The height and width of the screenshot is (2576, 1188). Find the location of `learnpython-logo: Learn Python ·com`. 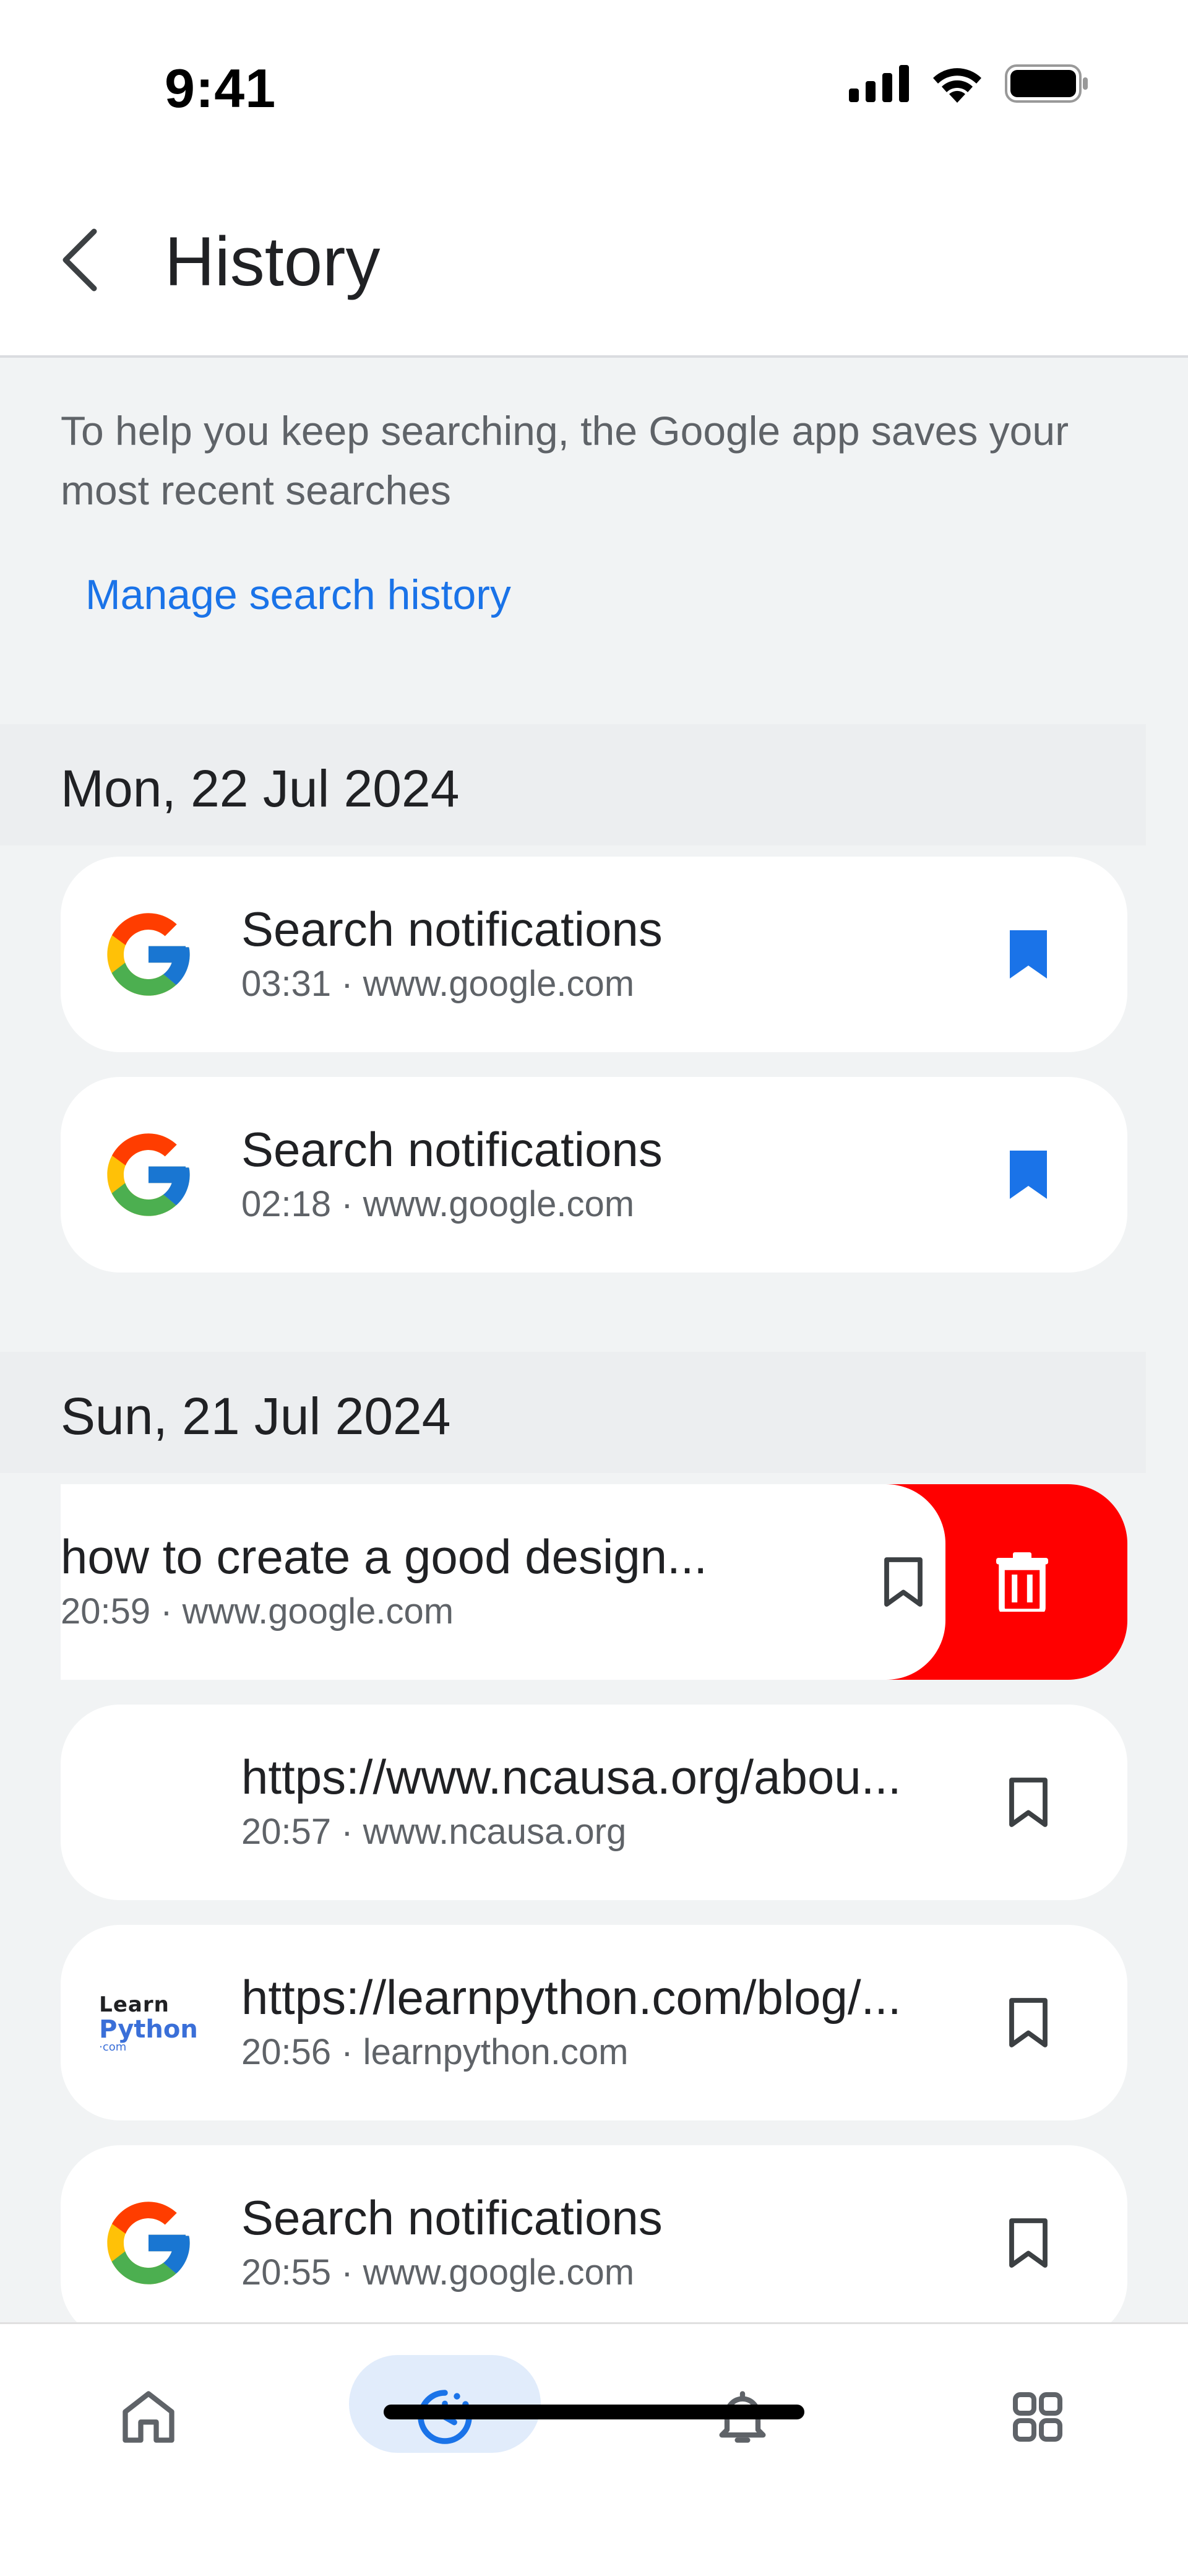

learnpython-logo: Learn Python ·com is located at coordinates (148, 2022).